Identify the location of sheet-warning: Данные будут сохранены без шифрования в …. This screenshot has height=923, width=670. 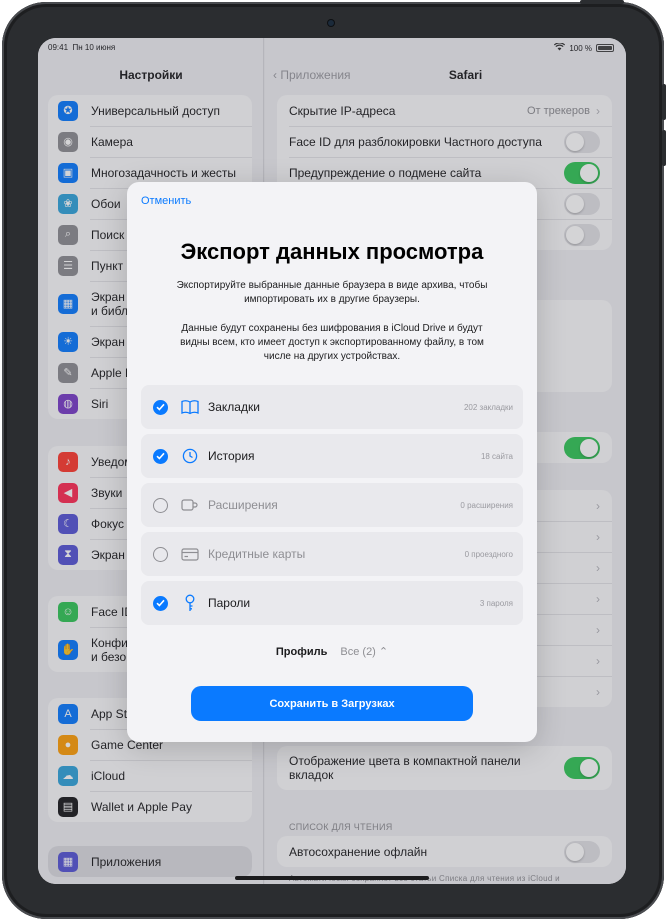
(332, 342).